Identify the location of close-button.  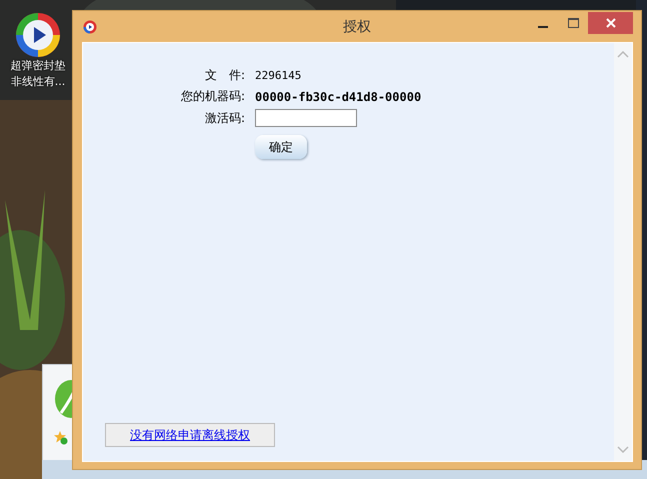
(610, 23).